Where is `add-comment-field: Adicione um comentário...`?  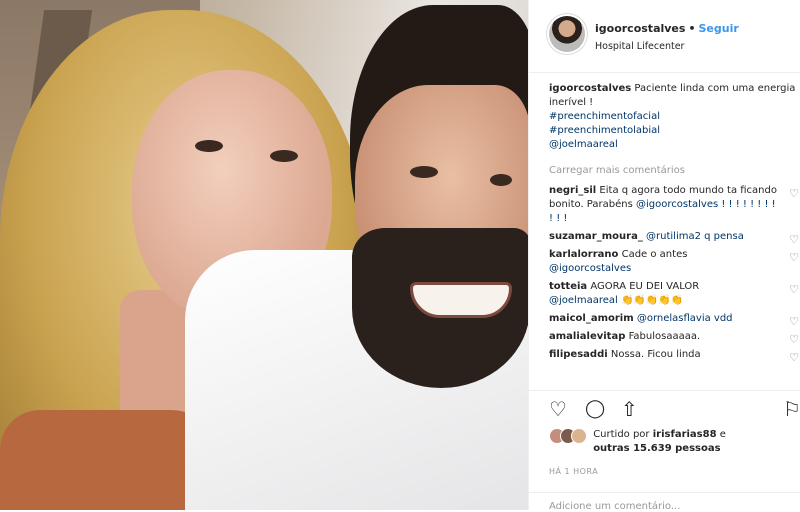 add-comment-field: Adicione um comentário... is located at coordinates (664, 502).